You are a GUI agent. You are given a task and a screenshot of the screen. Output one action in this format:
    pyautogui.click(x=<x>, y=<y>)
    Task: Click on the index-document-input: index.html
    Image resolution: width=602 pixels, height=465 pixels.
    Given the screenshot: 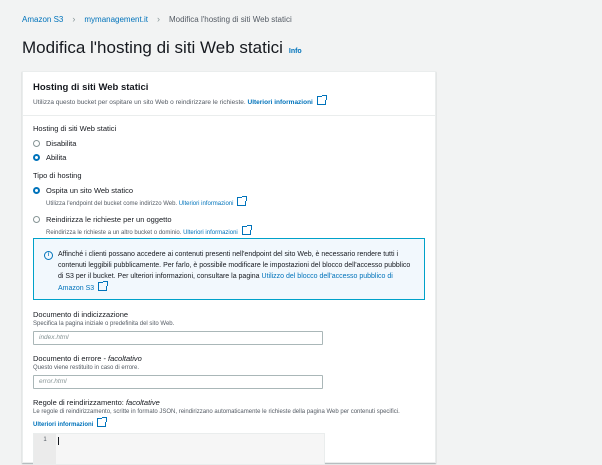 What is the action you would take?
    pyautogui.click(x=178, y=338)
    